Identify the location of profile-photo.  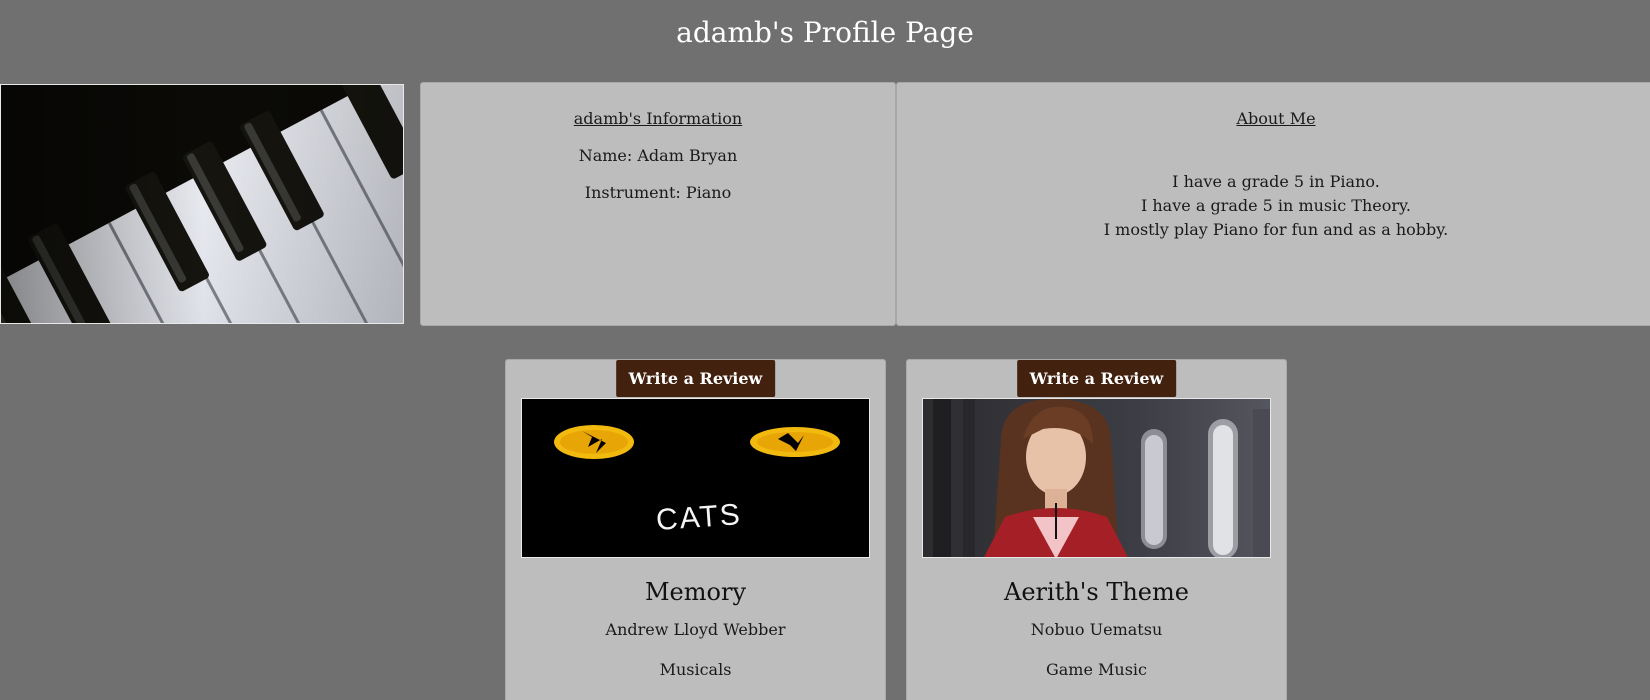
(202, 204).